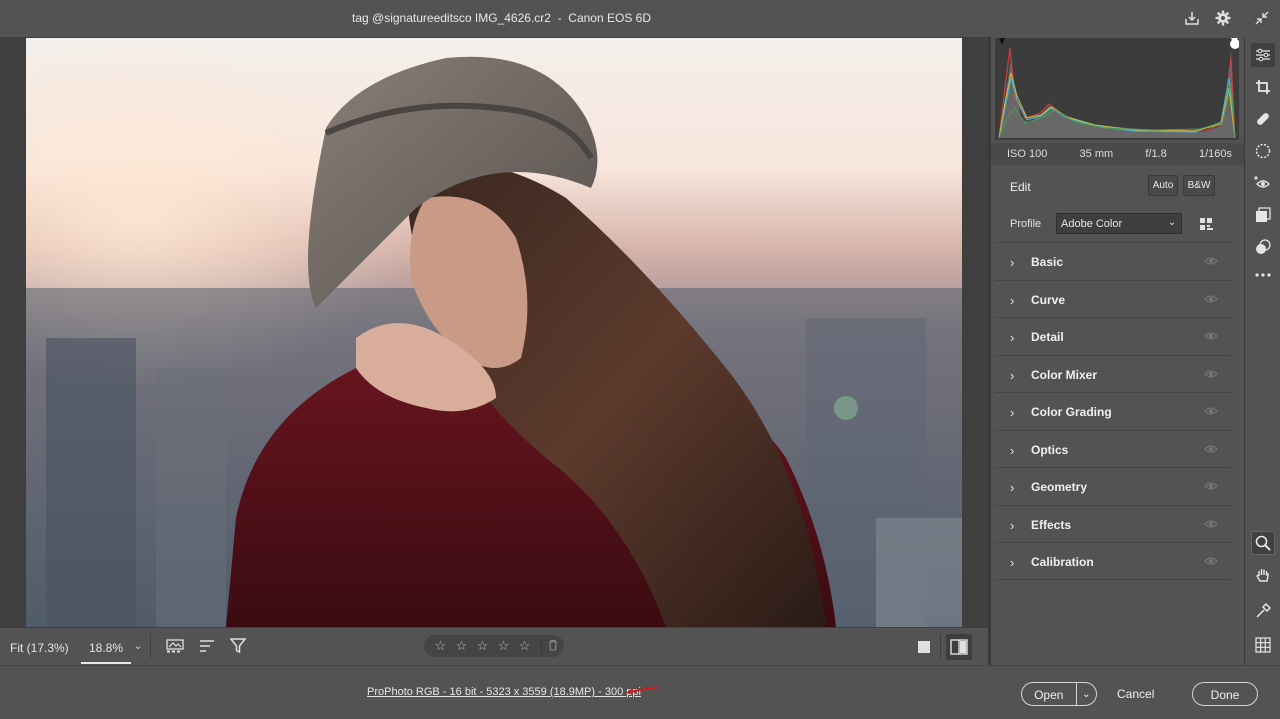 This screenshot has width=1280, height=719. What do you see at coordinates (1113, 373) in the screenshot?
I see `section-color-mixer: › Color Mixer` at bounding box center [1113, 373].